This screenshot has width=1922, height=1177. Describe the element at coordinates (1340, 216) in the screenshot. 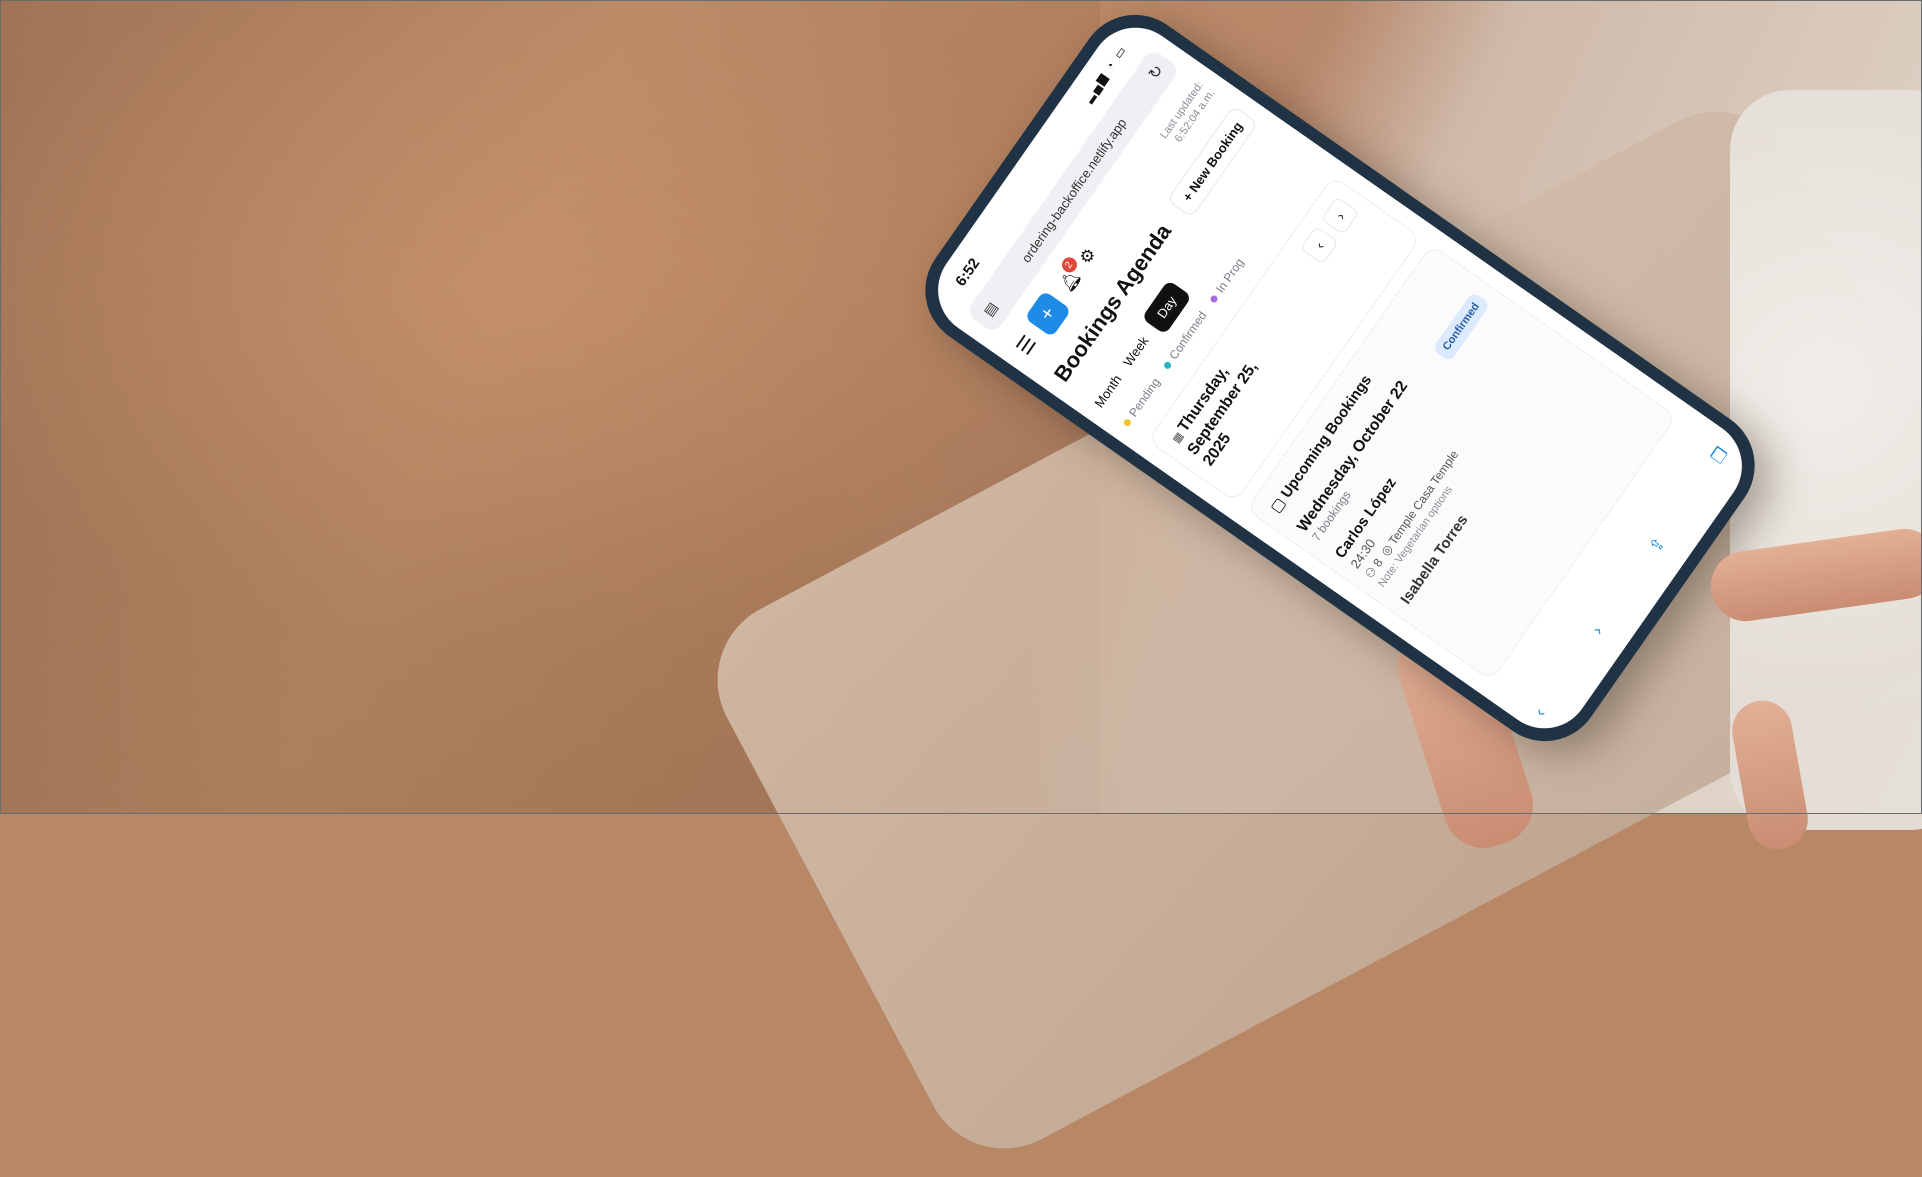

I see `next-day-button: ›` at that location.